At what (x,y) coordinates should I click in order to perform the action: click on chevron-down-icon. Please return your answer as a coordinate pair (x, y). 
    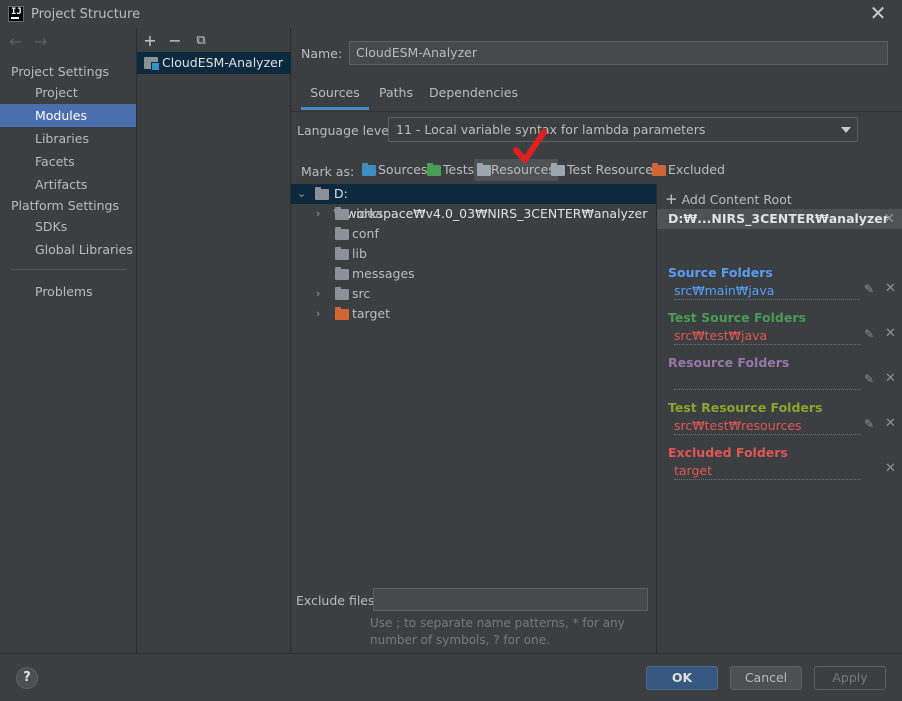
    Looking at the image, I should click on (846, 130).